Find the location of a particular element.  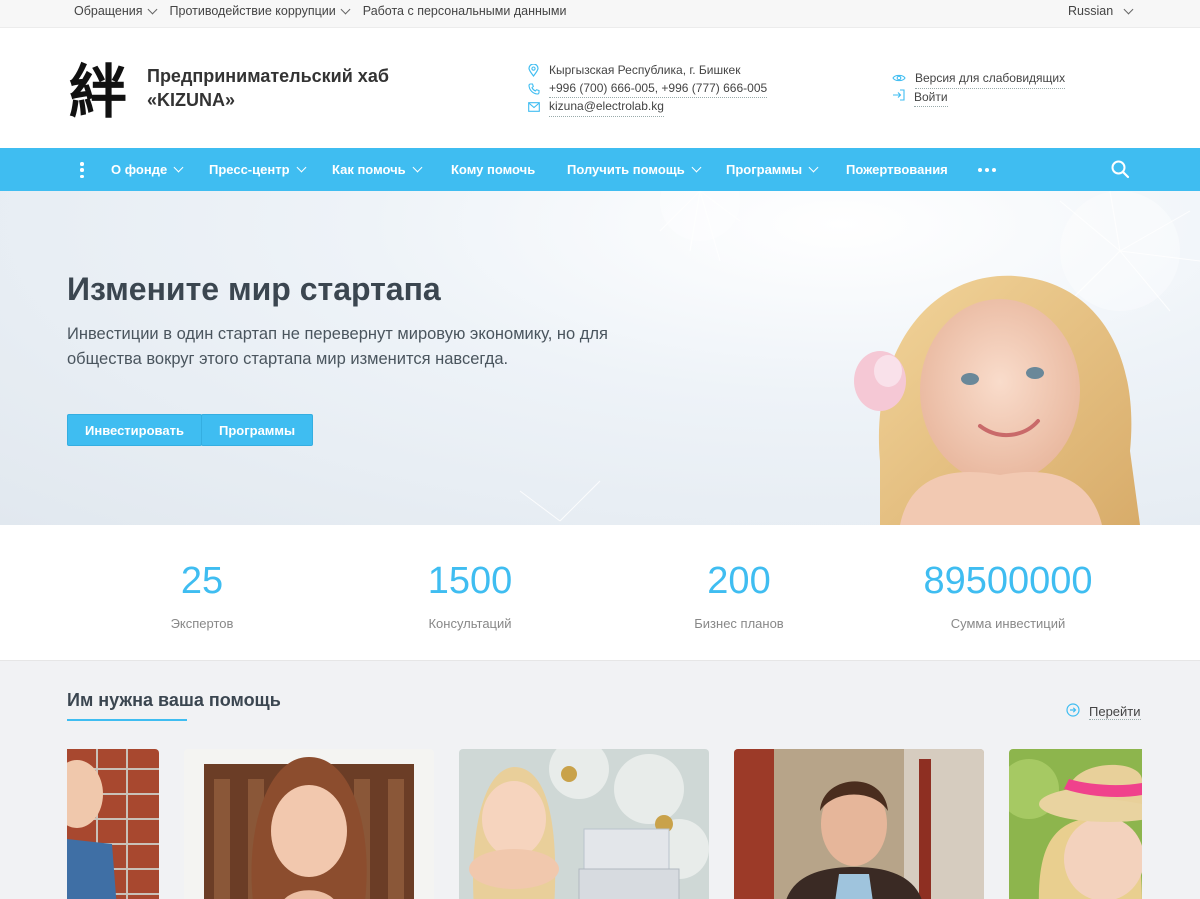

nav-item-label: Программы is located at coordinates (764, 169).